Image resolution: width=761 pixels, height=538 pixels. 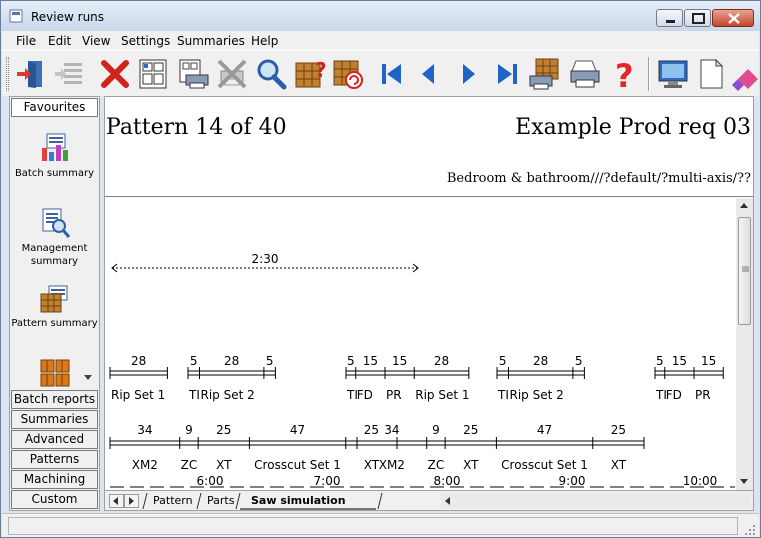 What do you see at coordinates (673, 74) in the screenshot?
I see `monitor-icon` at bounding box center [673, 74].